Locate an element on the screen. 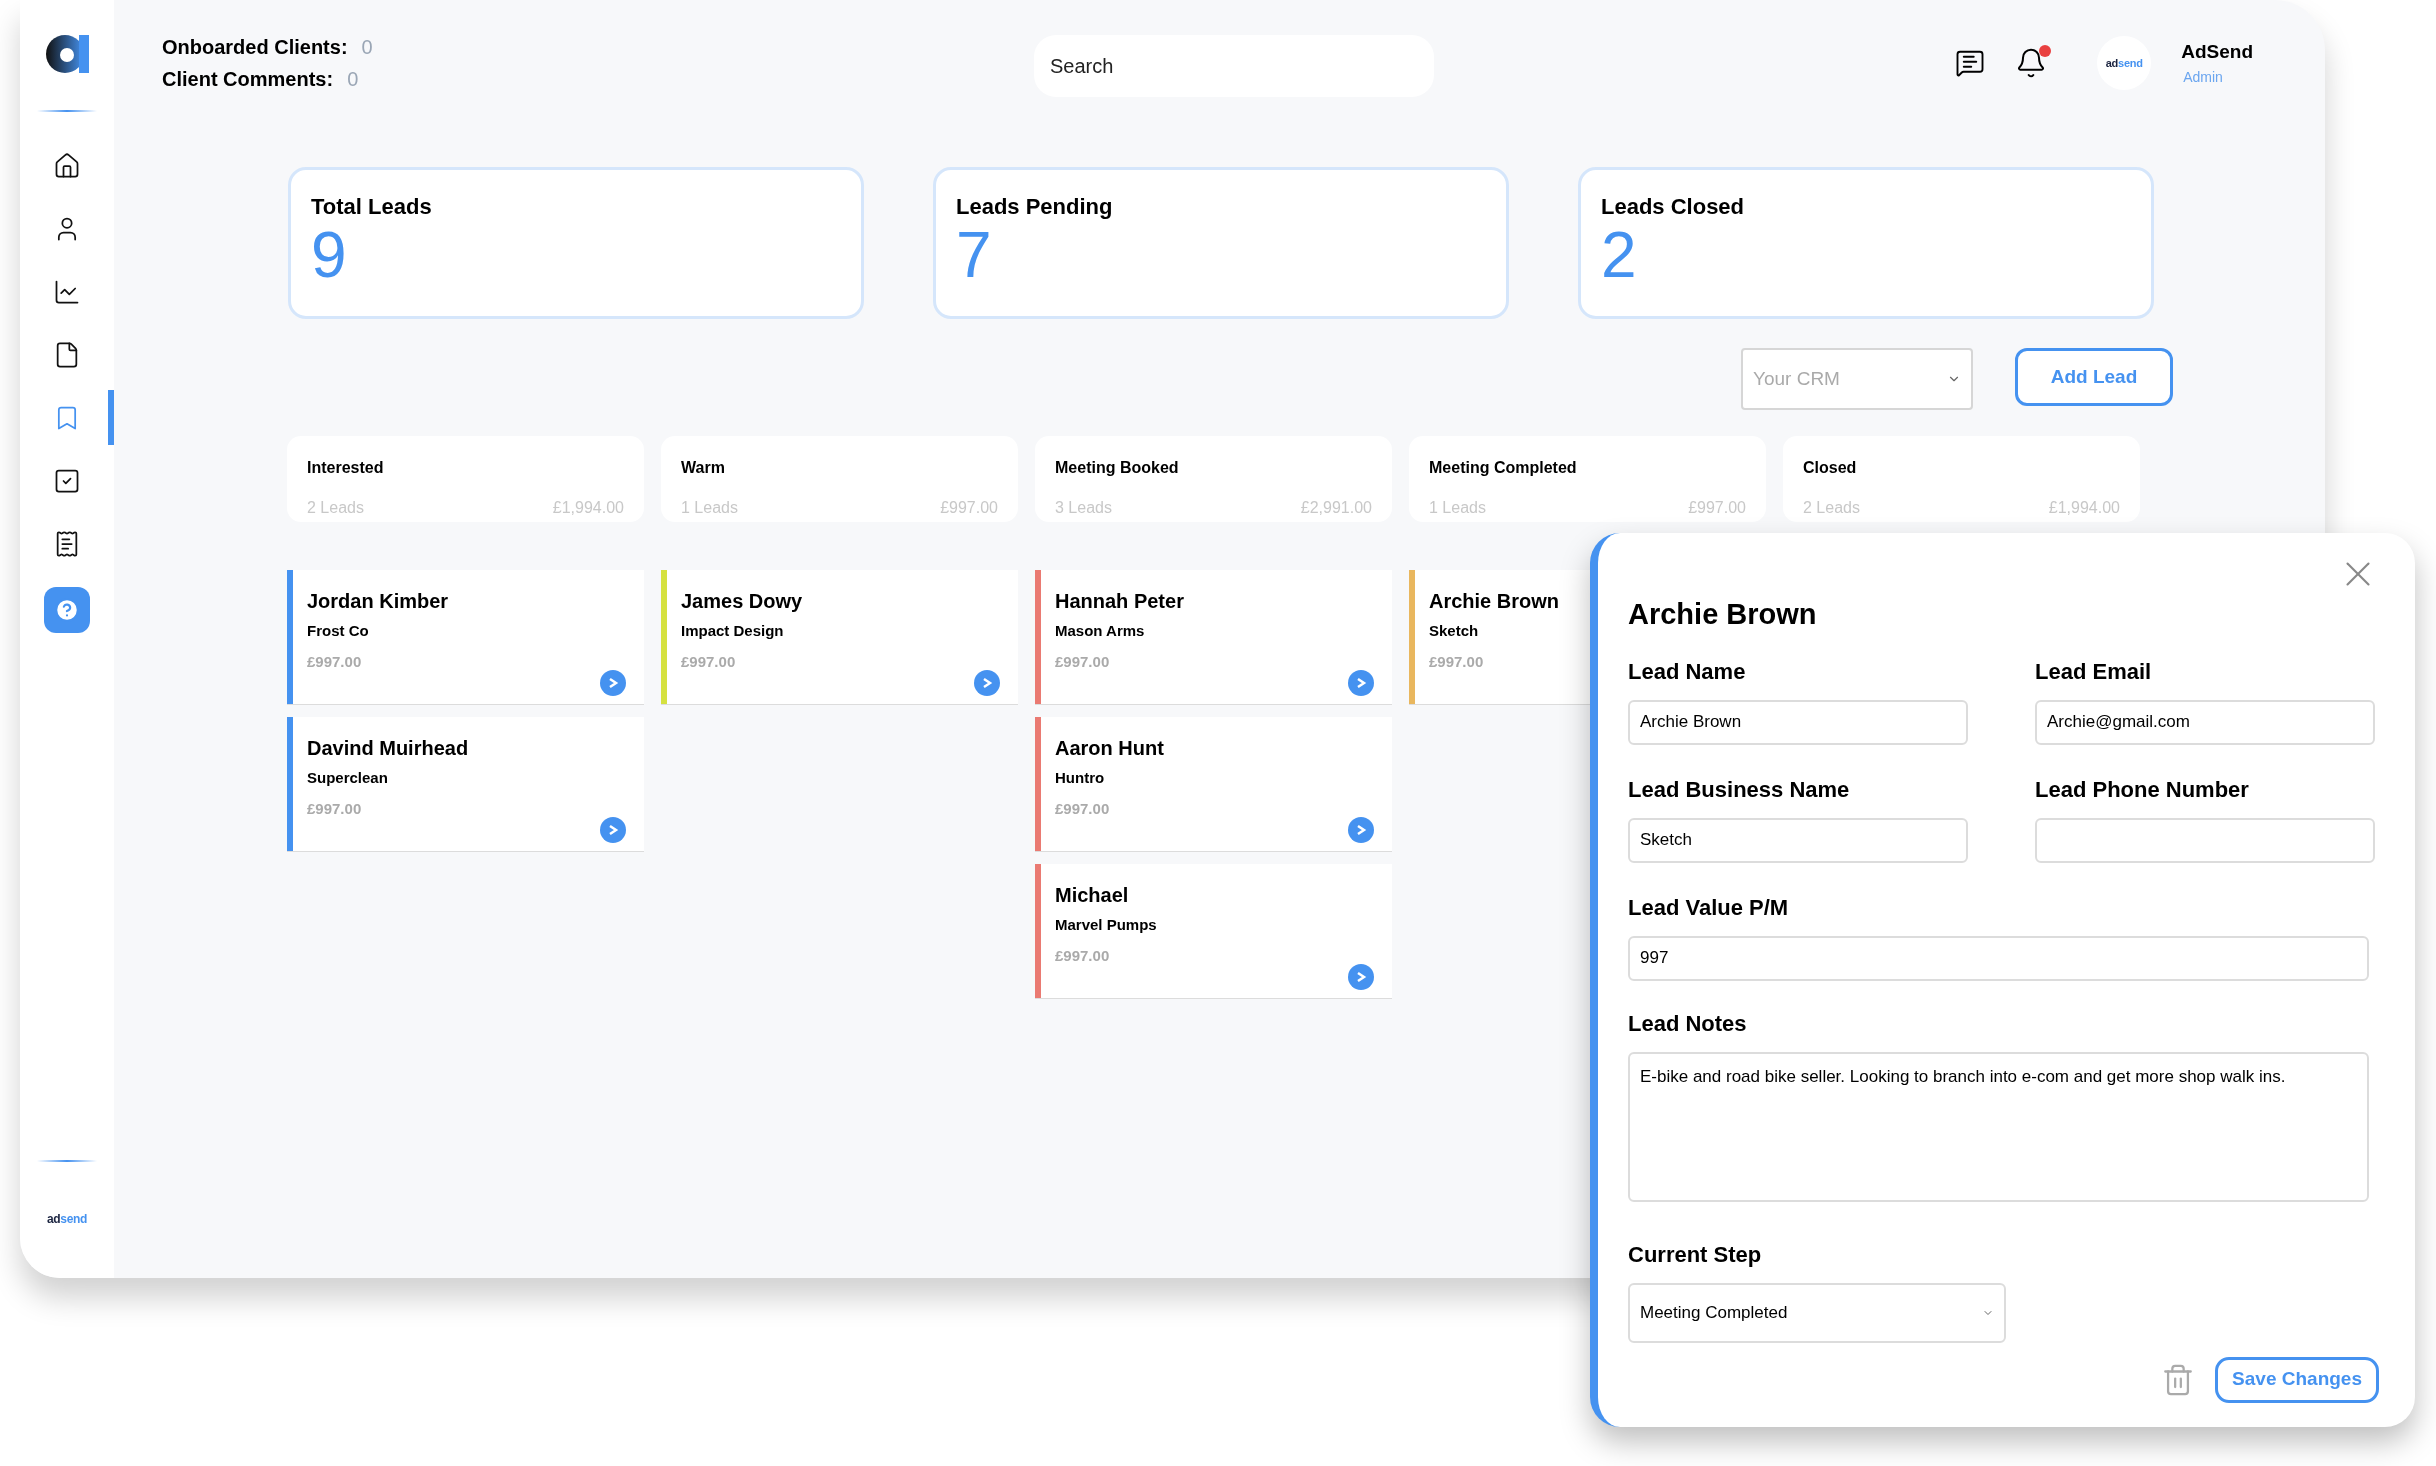 This screenshot has width=2436, height=1466. lead-card: Aaron Hunt Huntro £997.00 is located at coordinates (1213, 784).